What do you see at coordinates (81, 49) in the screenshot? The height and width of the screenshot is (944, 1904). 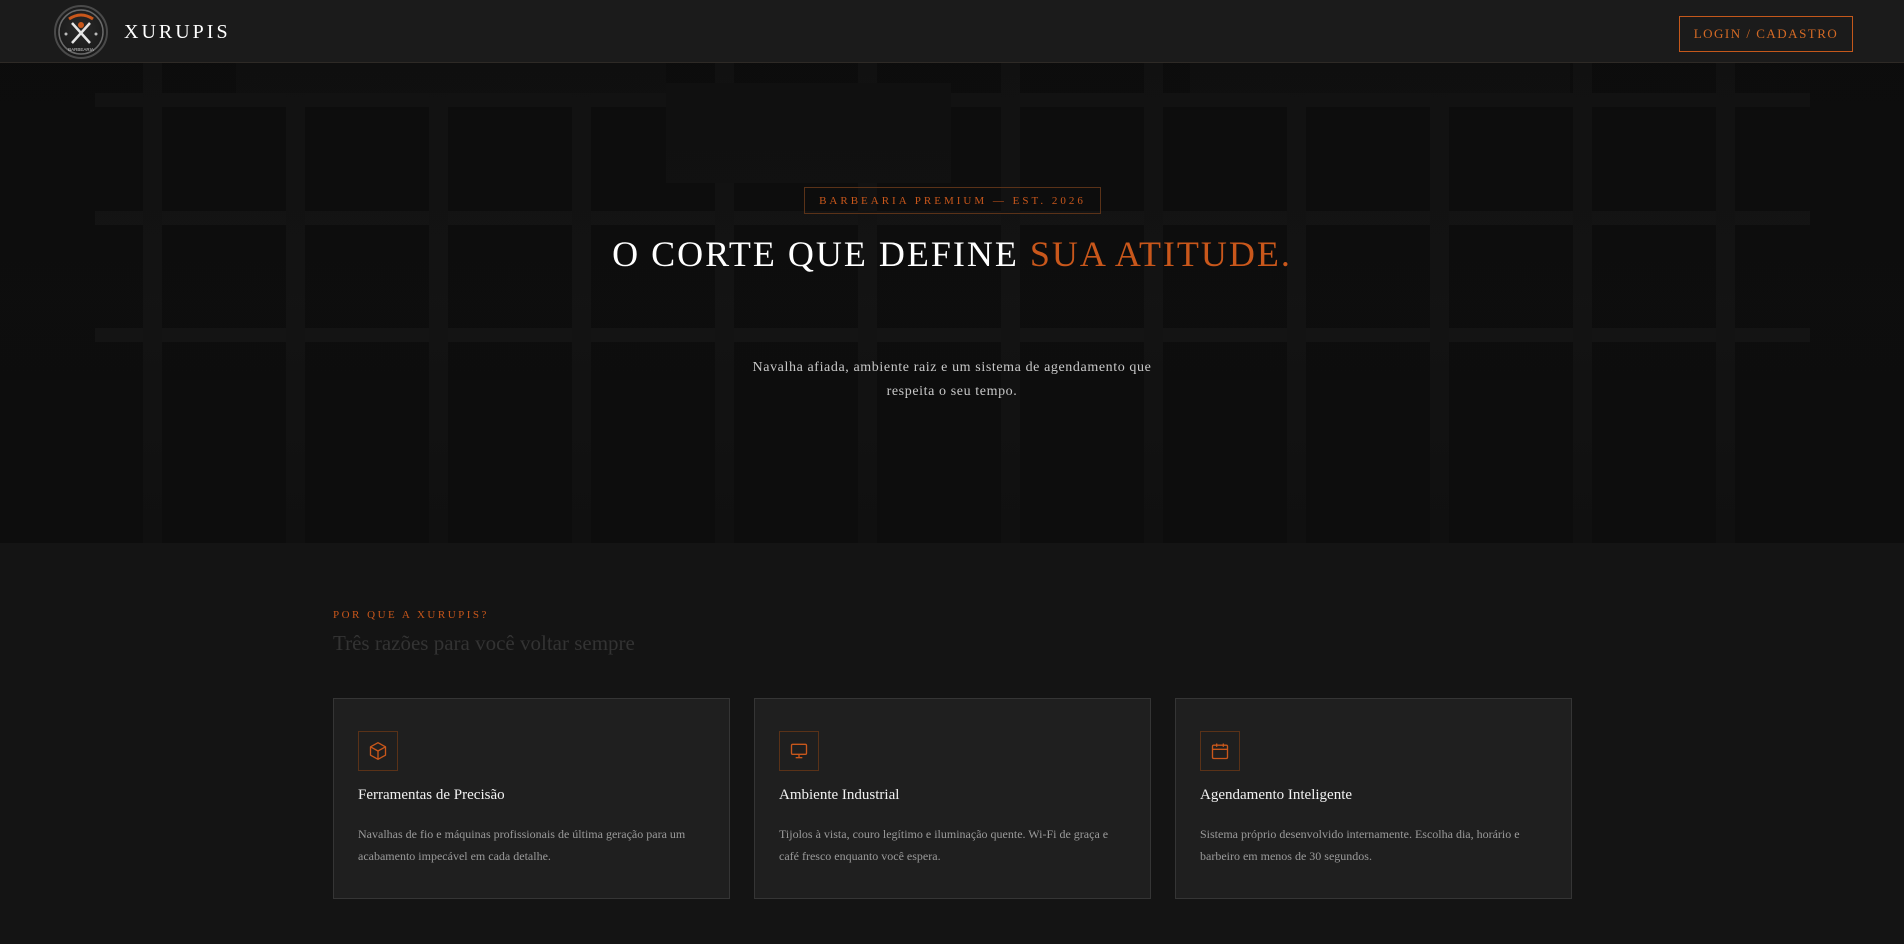 I see `svg-text: BARBEARIA` at bounding box center [81, 49].